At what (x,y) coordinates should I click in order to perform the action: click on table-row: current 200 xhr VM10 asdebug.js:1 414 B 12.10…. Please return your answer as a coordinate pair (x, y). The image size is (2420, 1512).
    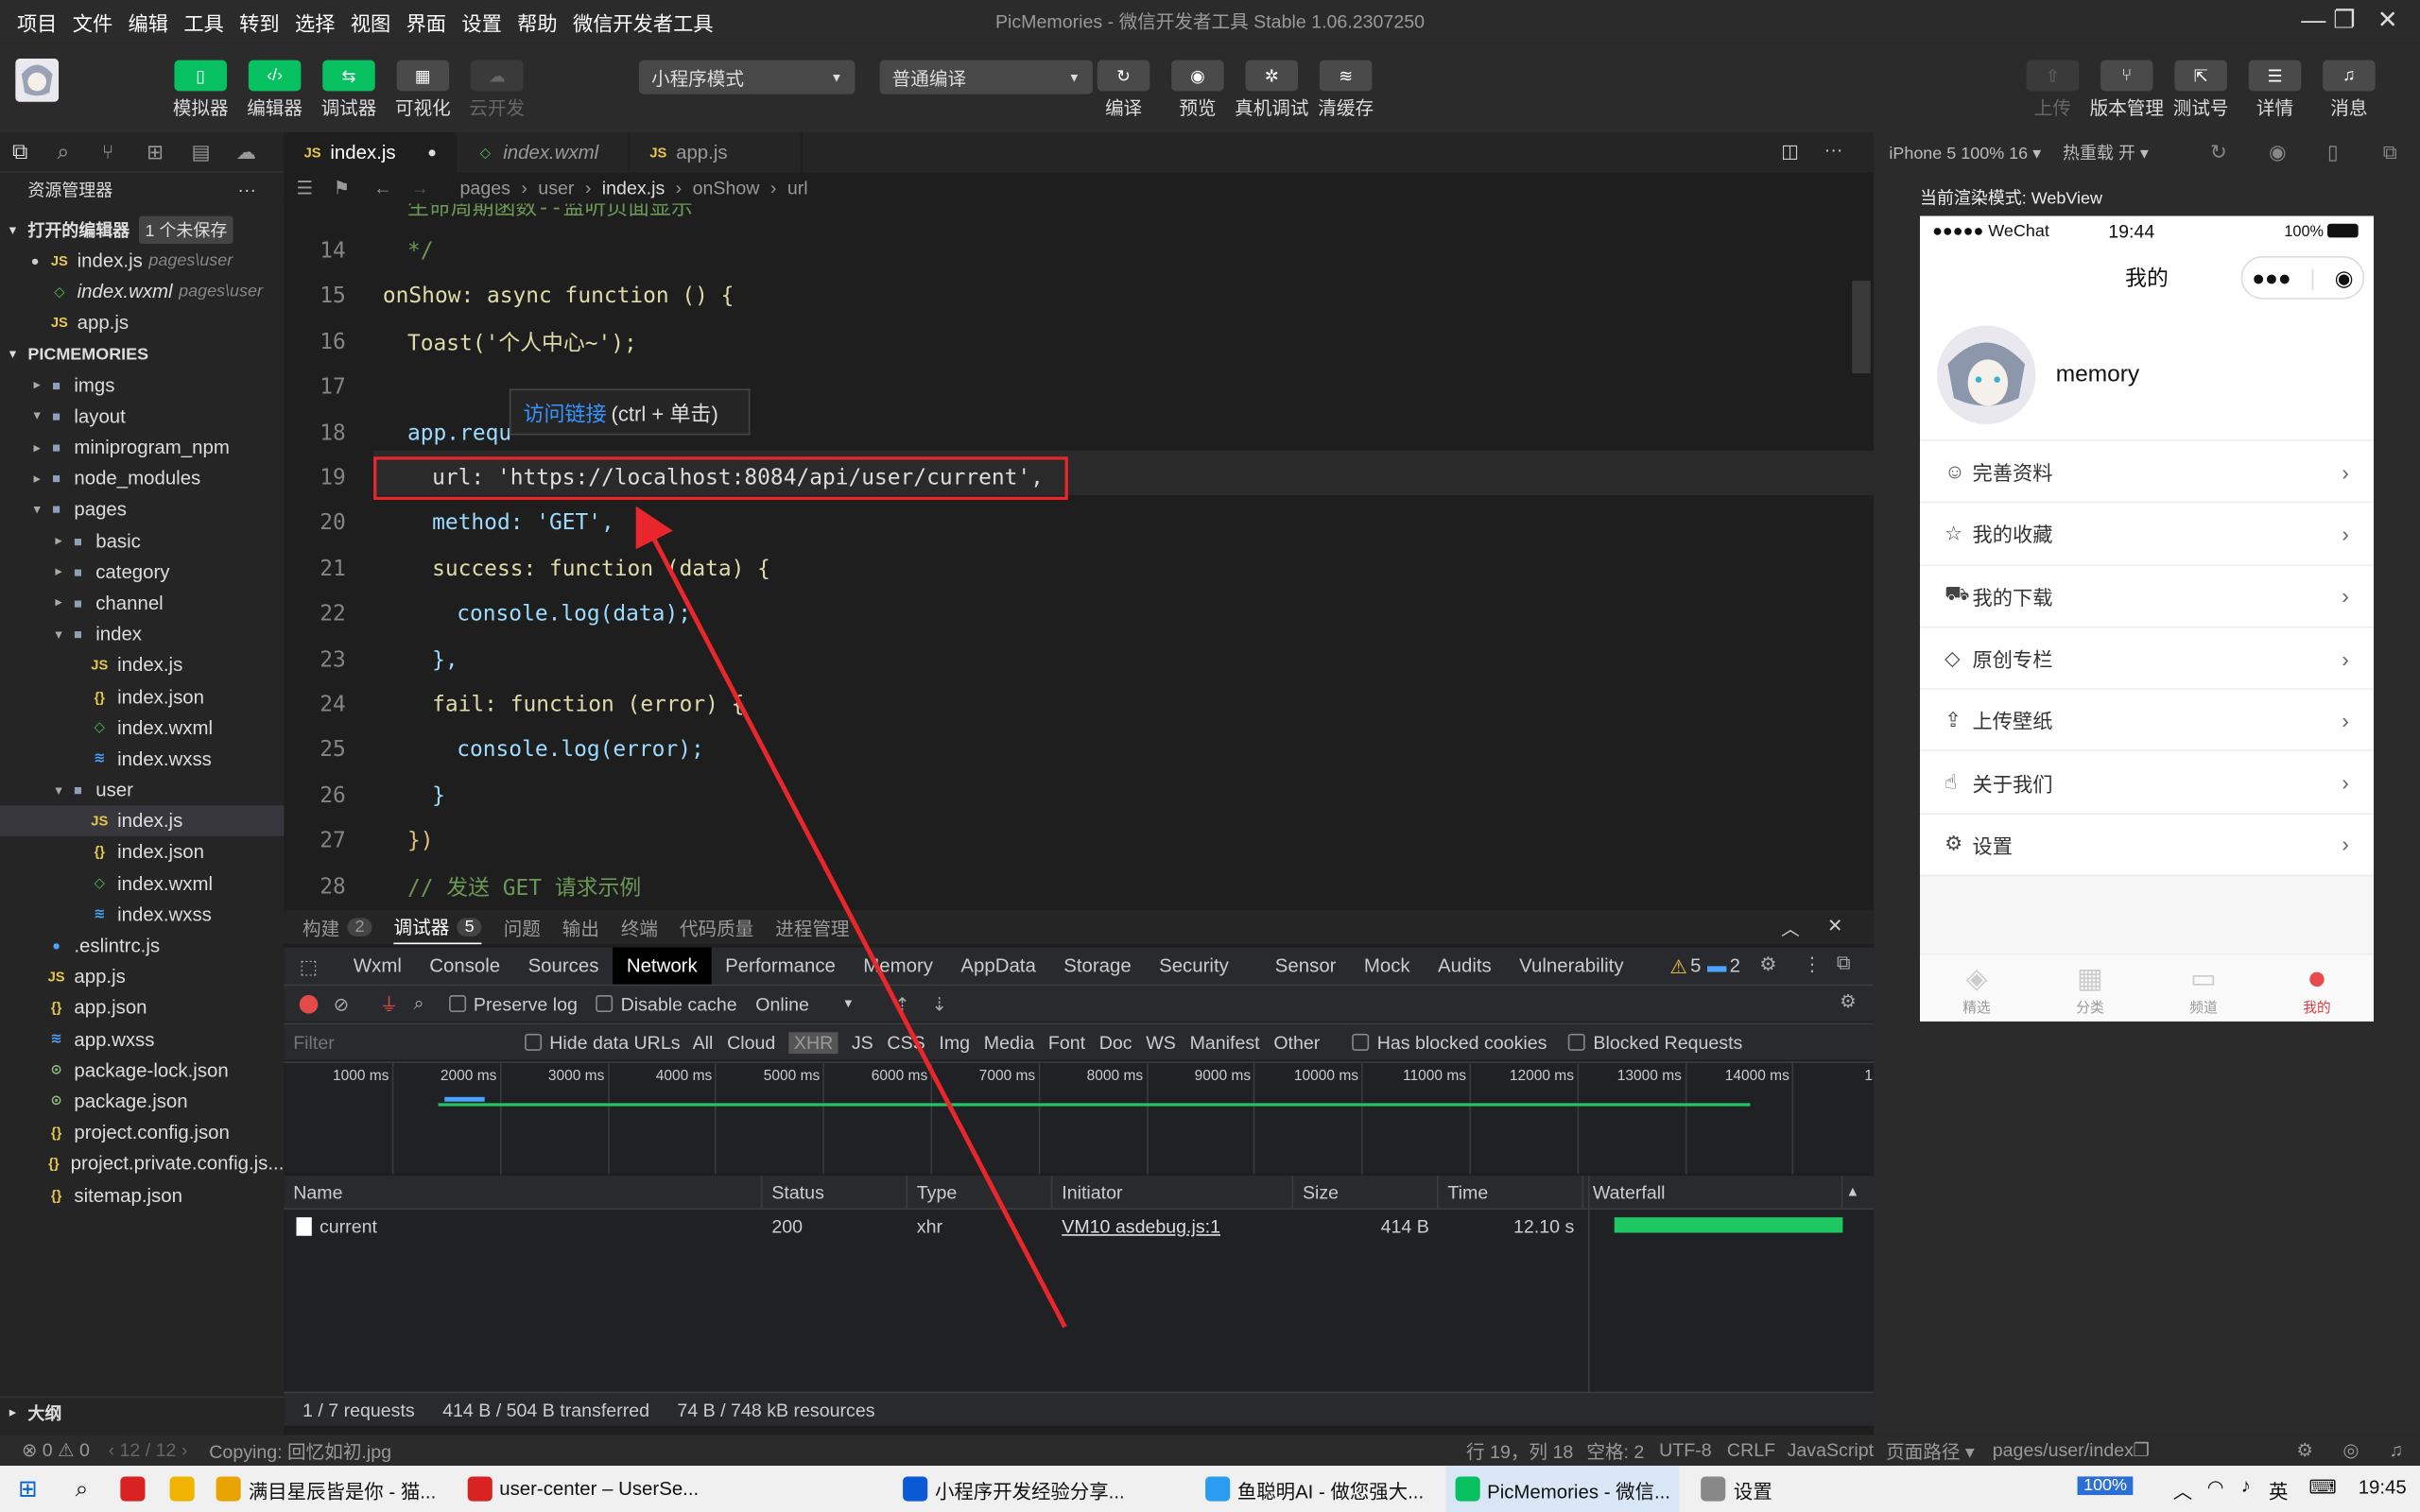
    Looking at the image, I should click on (1079, 1227).